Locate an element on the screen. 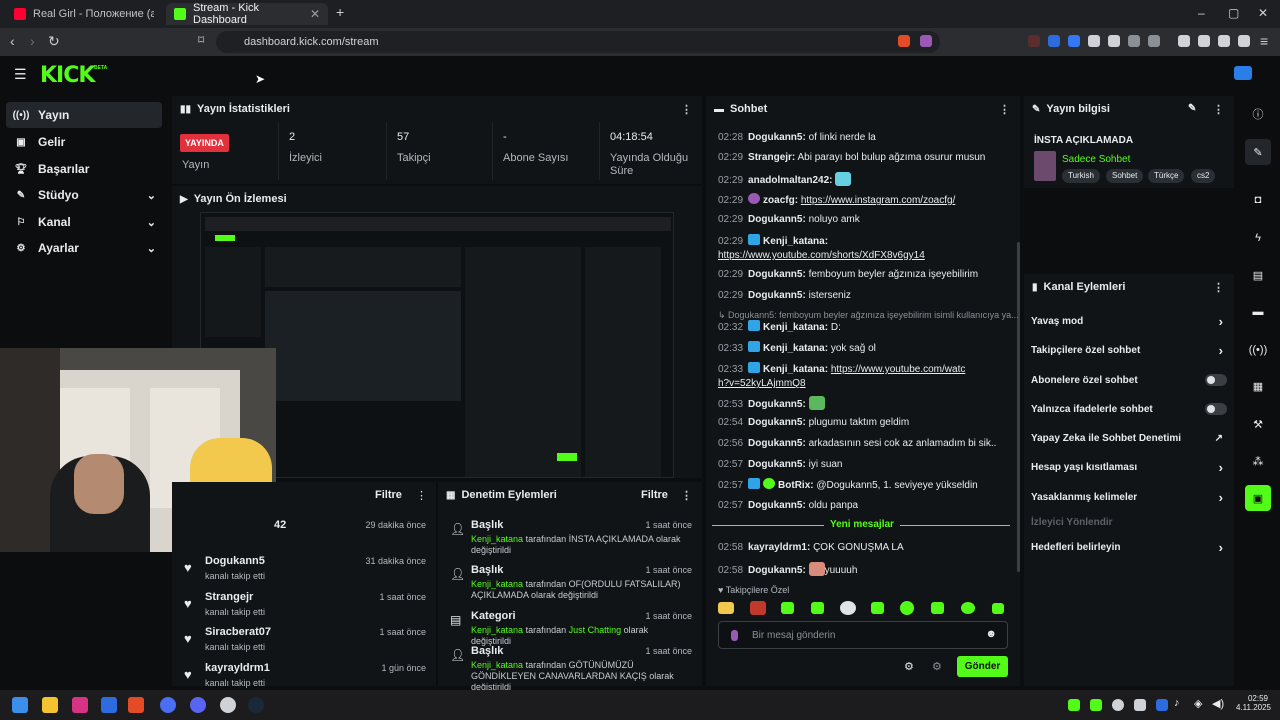 The image size is (1280, 720). back-icon: ‹ is located at coordinates (12, 41).